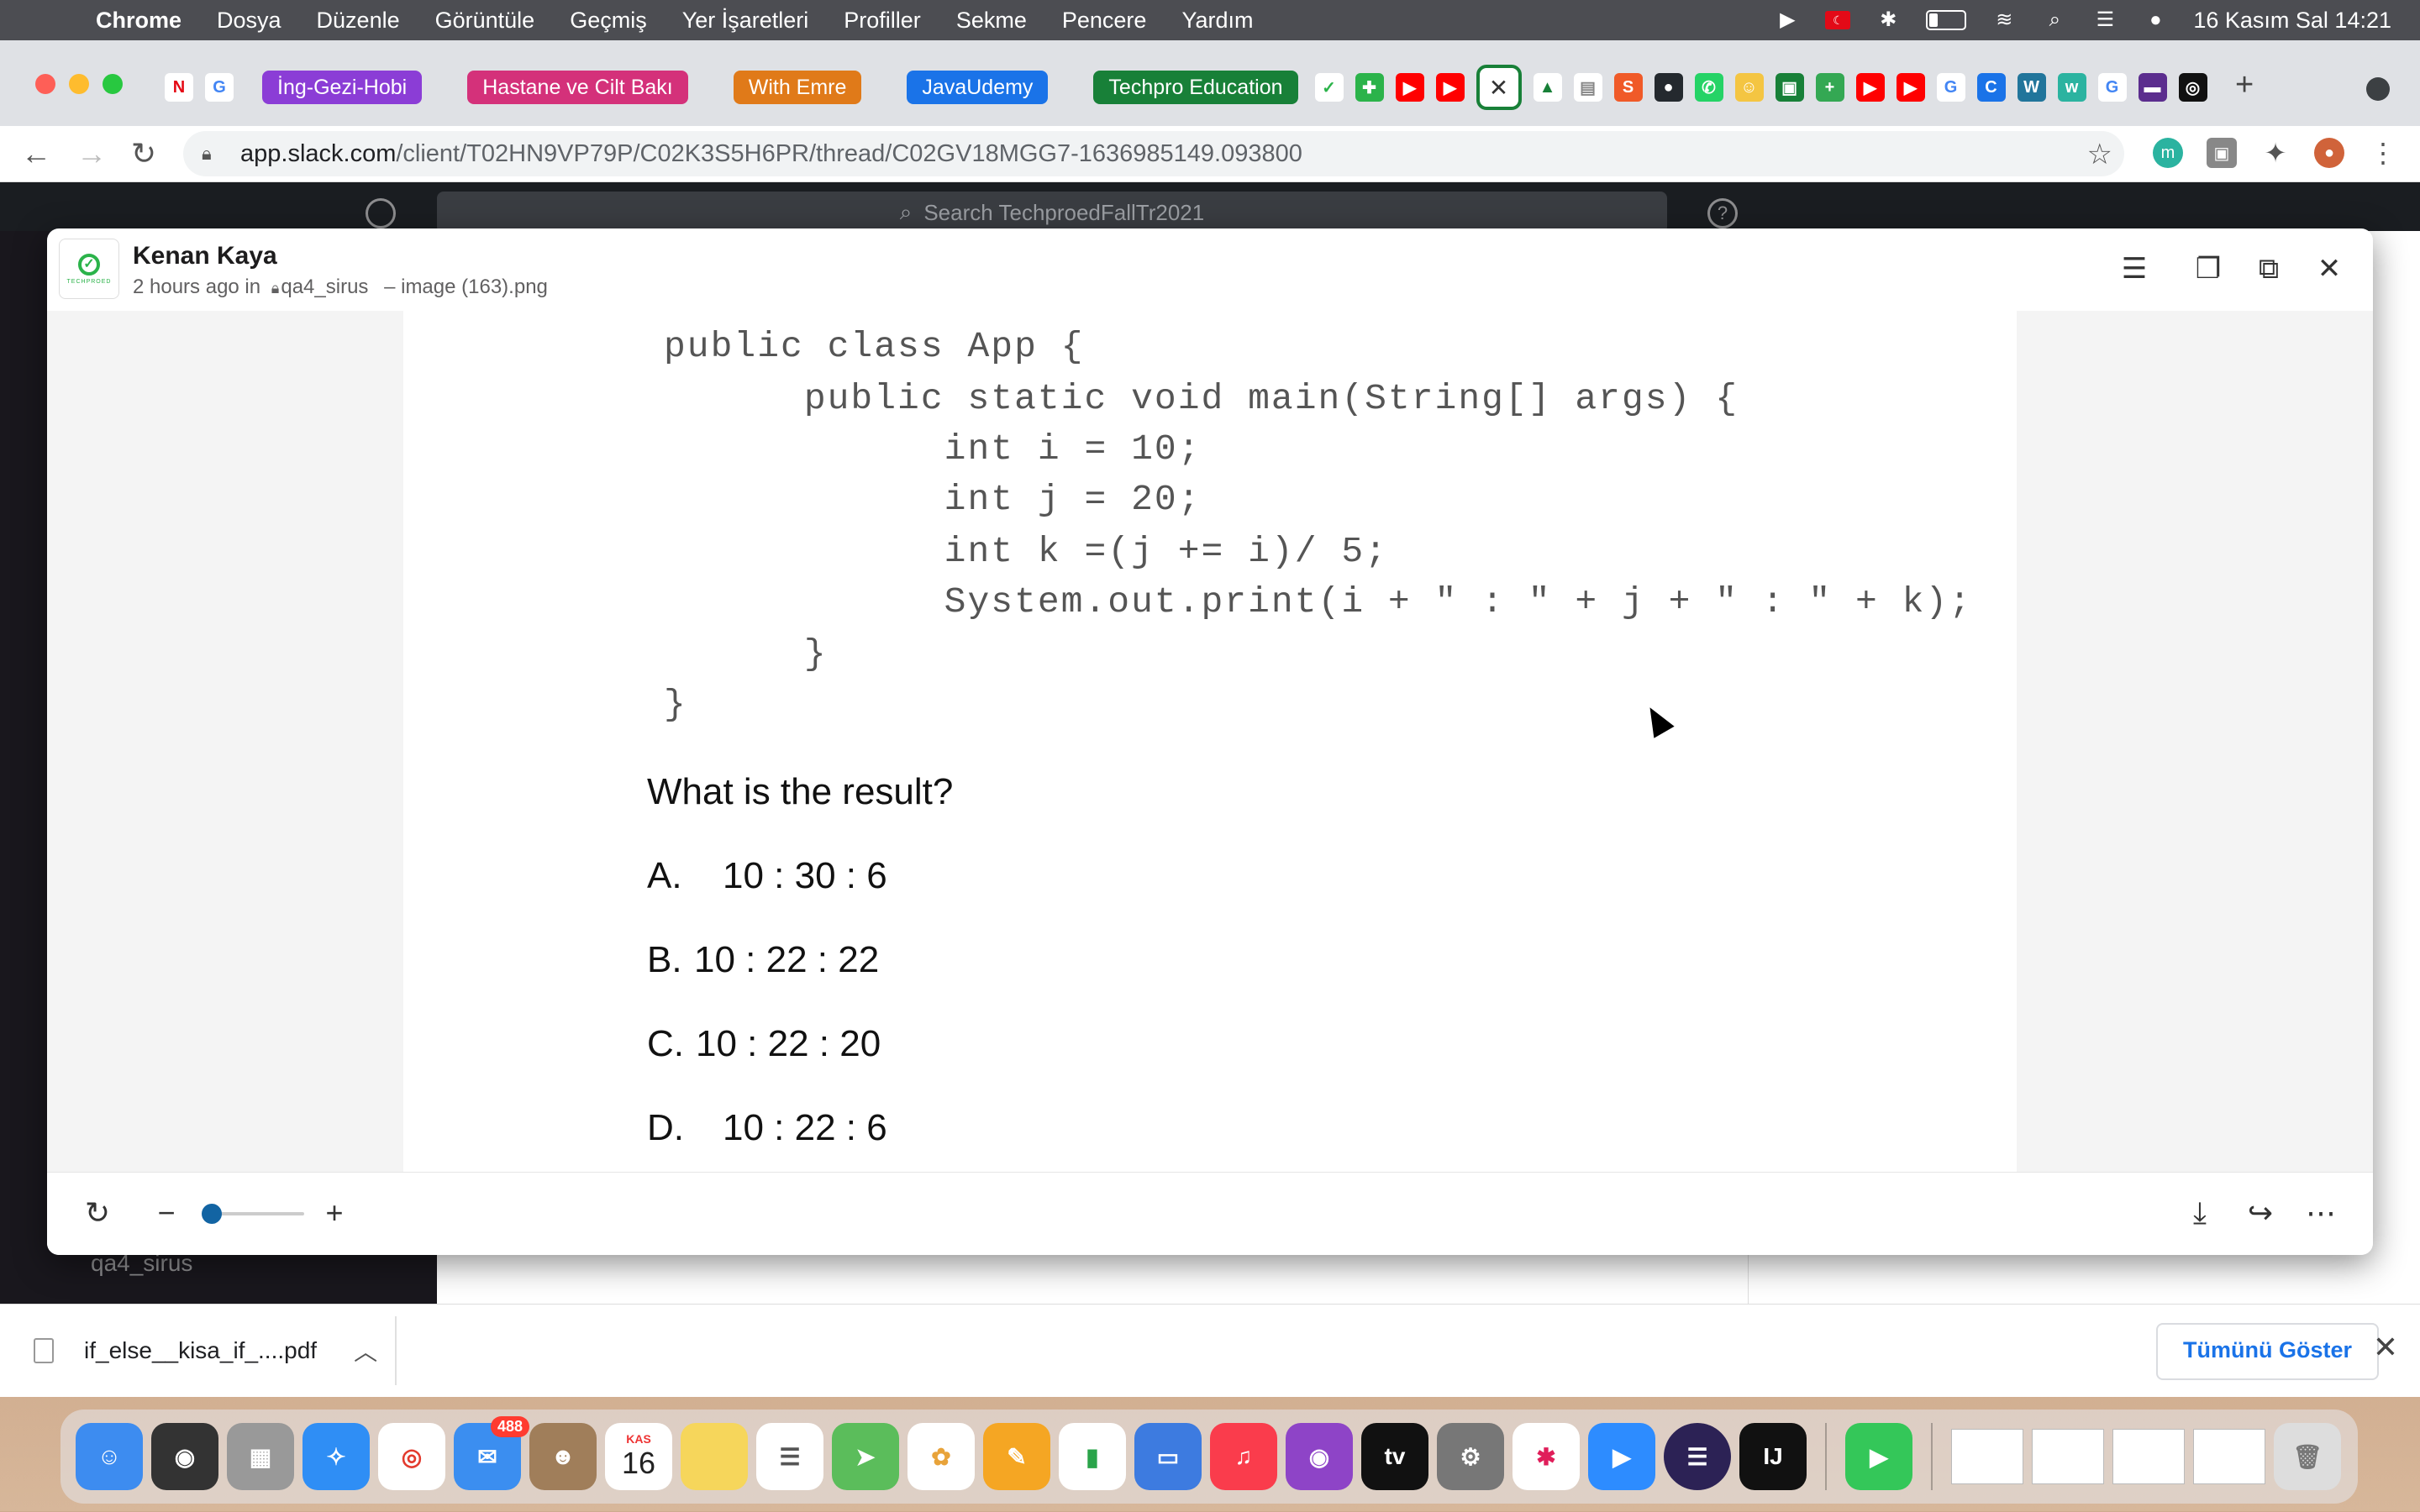 This screenshot has width=2420, height=1512. Describe the element at coordinates (1092, 1456) in the screenshot. I see `numbers-icon: ▮` at that location.